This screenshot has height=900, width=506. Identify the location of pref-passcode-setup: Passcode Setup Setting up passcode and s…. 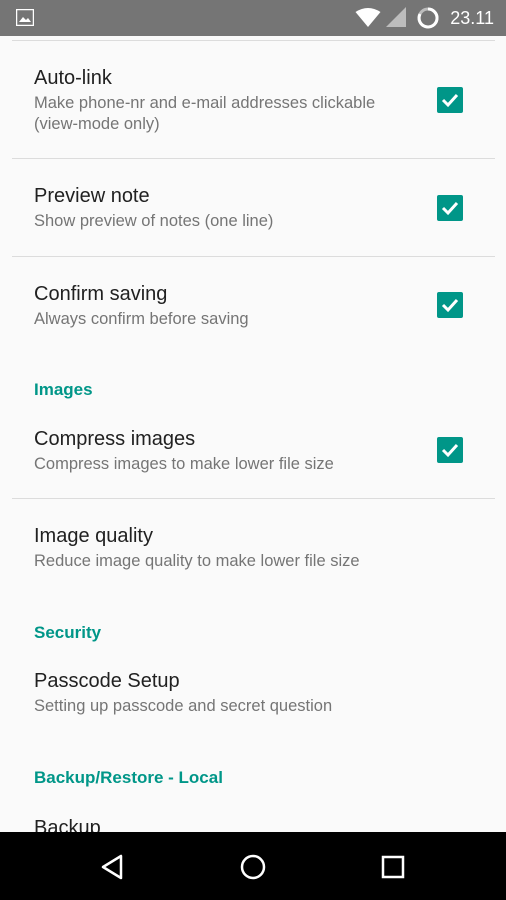
(253, 698).